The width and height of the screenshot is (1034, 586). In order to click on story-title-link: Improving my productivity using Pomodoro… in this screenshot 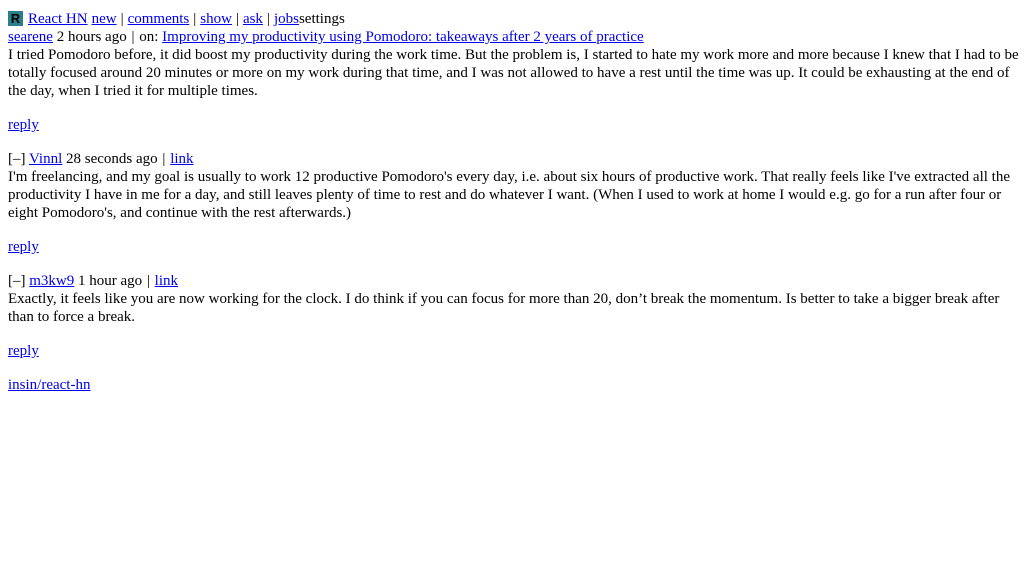, I will do `click(403, 37)`.